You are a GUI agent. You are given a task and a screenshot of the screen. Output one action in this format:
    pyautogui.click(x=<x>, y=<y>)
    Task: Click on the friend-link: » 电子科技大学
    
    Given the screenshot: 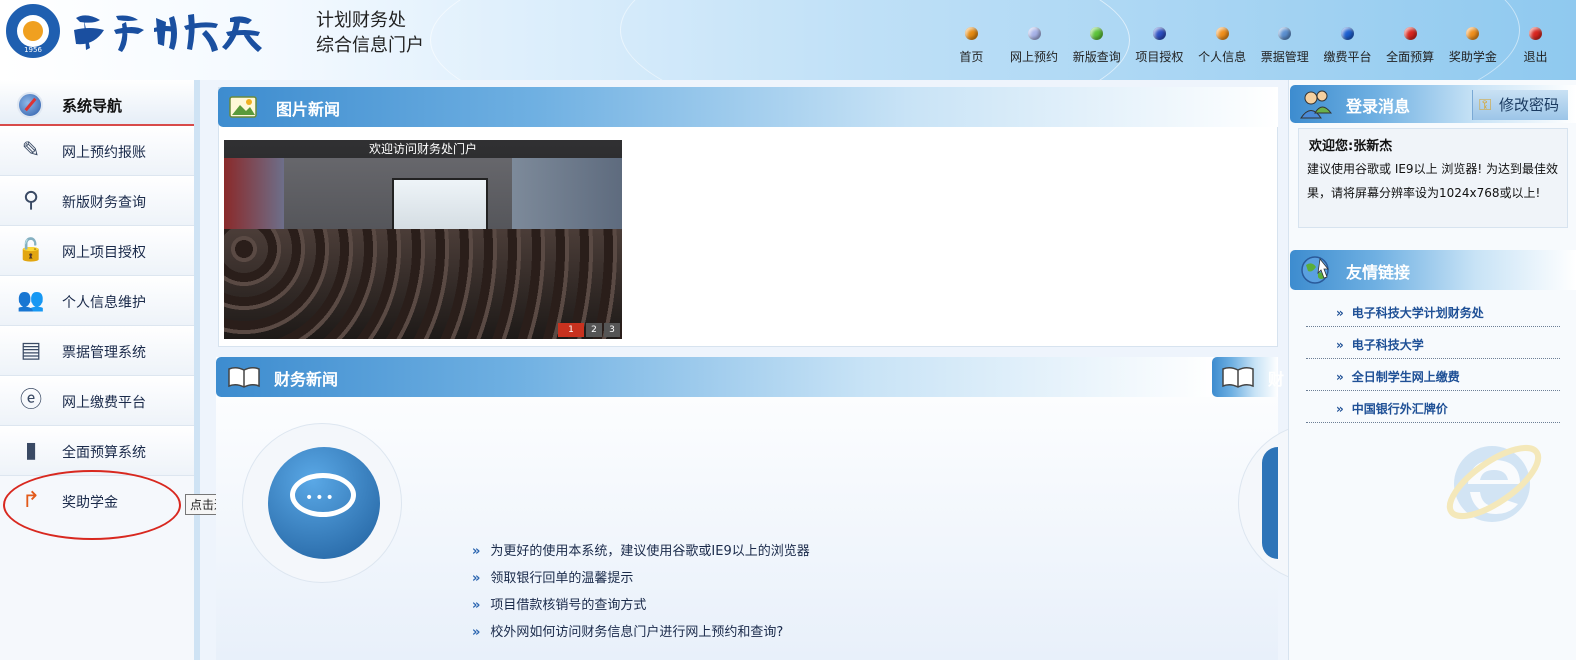 What is the action you would take?
    pyautogui.click(x=1433, y=343)
    